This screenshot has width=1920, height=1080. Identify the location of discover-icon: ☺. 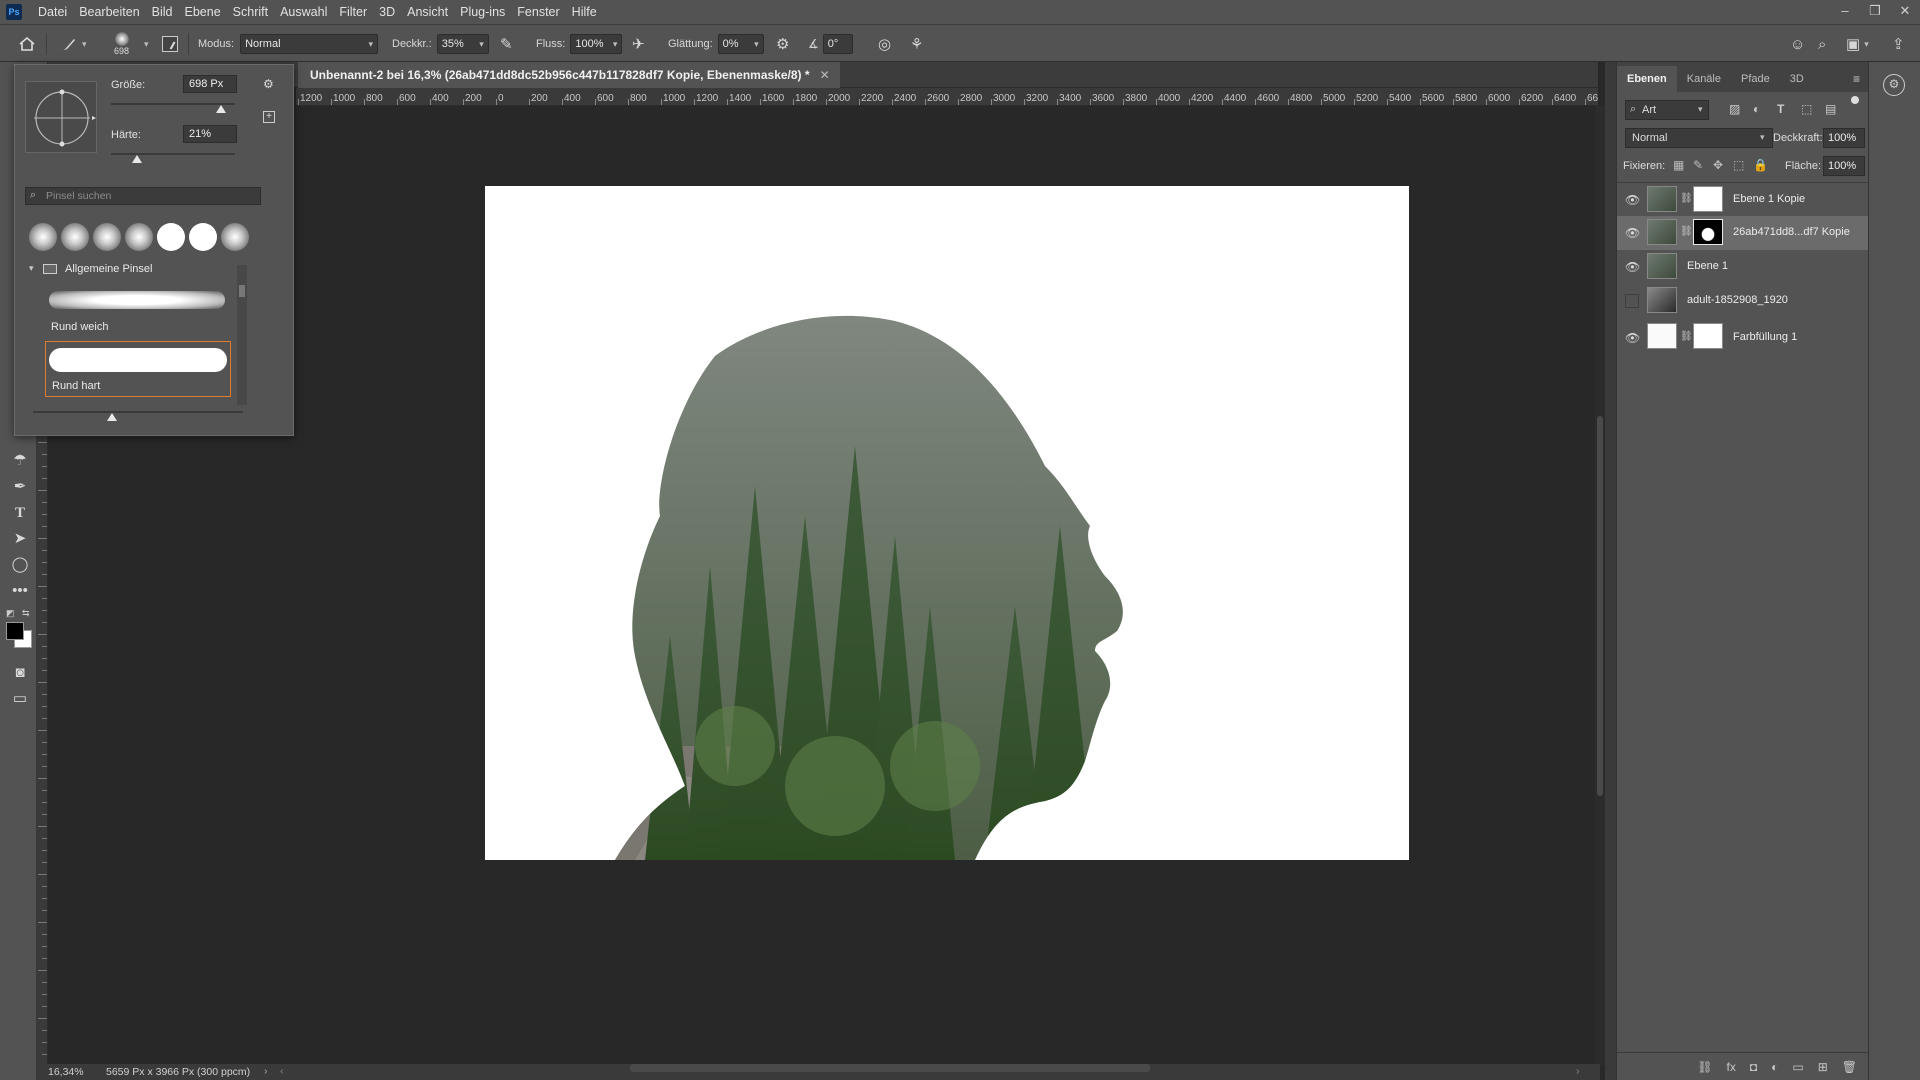
(1797, 44).